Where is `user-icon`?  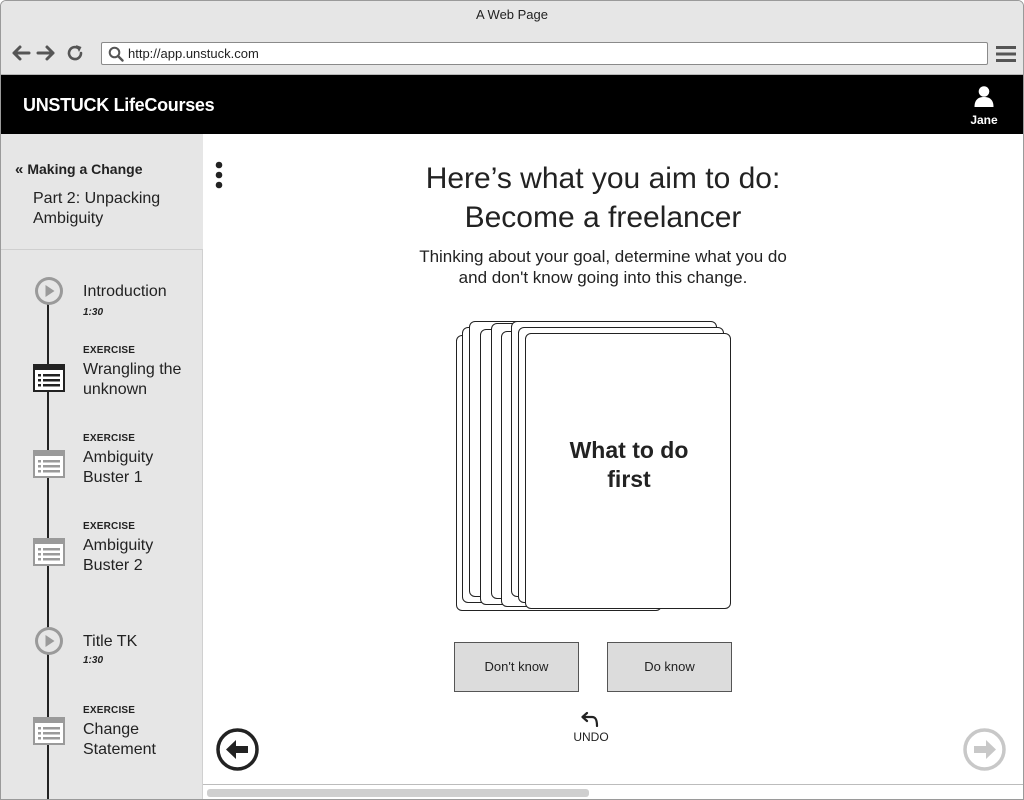 user-icon is located at coordinates (984, 96).